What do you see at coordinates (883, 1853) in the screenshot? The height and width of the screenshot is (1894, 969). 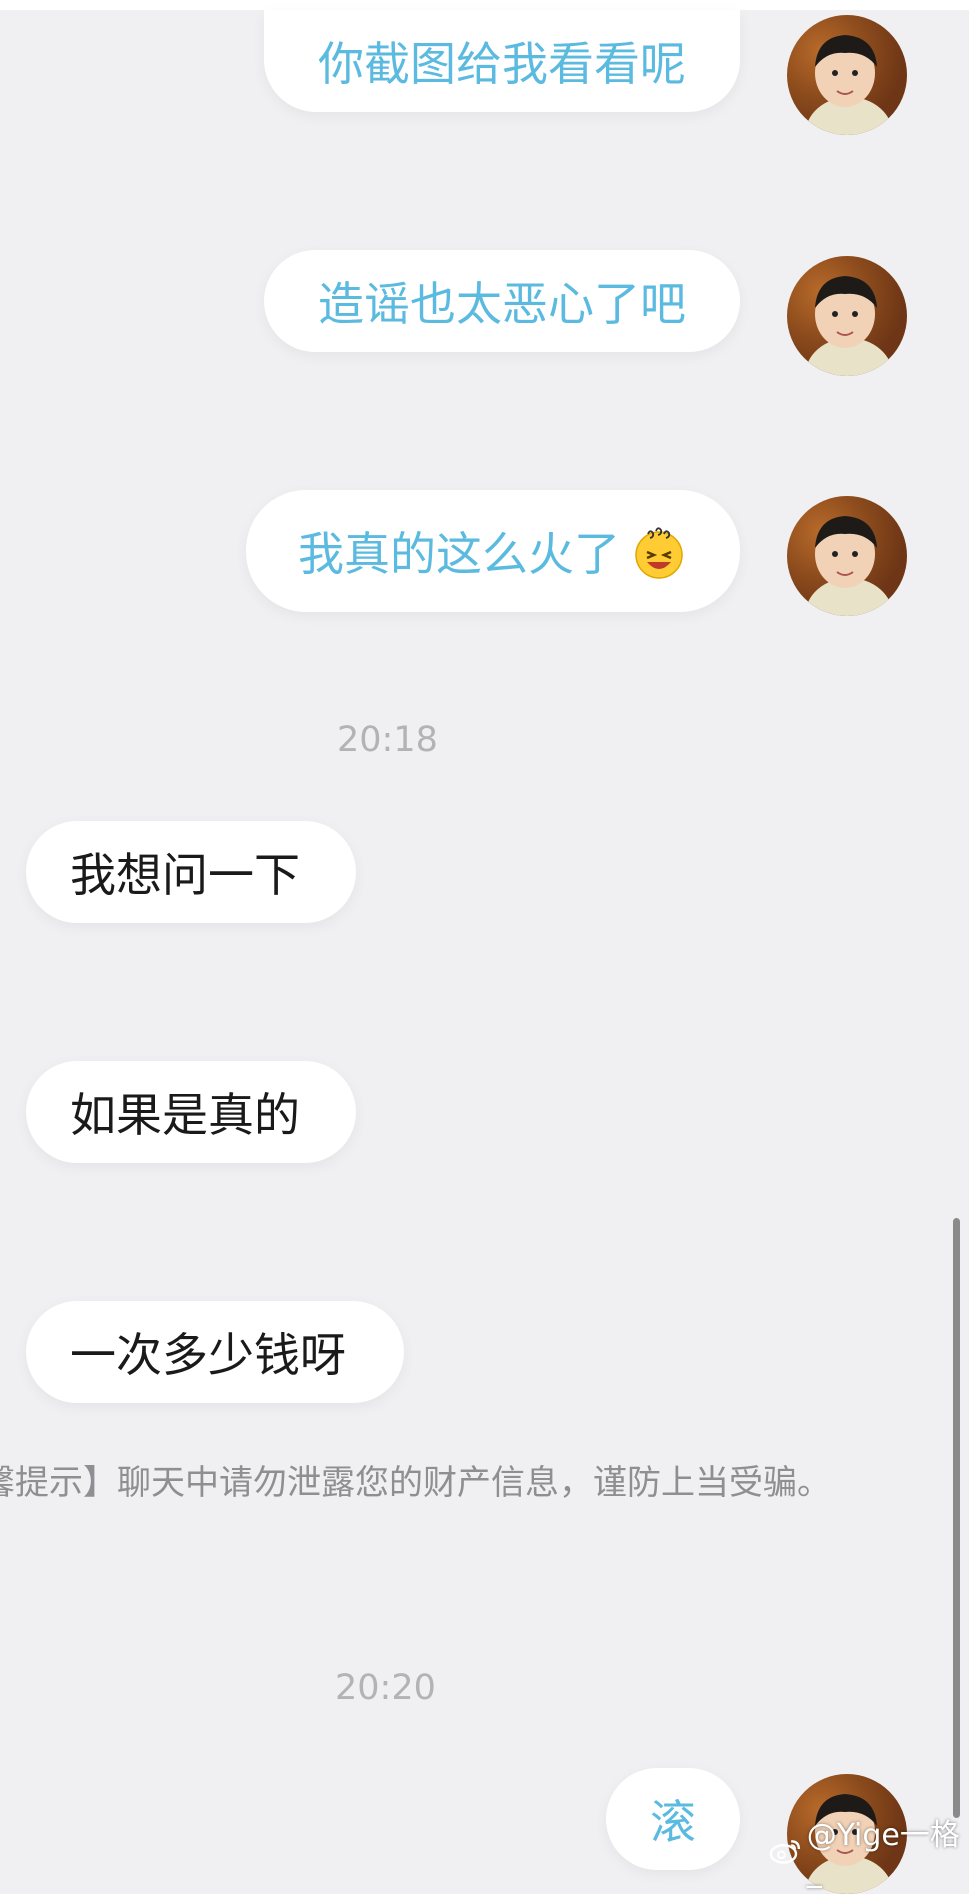 I see `watermark-text: @Yige一格_` at bounding box center [883, 1853].